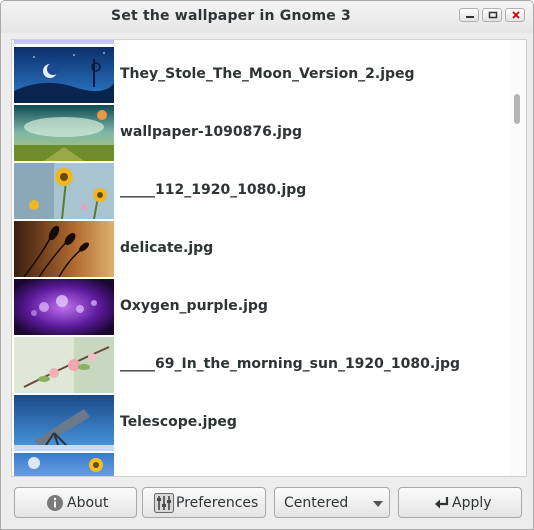  I want to click on maximize-icon, so click(493, 15).